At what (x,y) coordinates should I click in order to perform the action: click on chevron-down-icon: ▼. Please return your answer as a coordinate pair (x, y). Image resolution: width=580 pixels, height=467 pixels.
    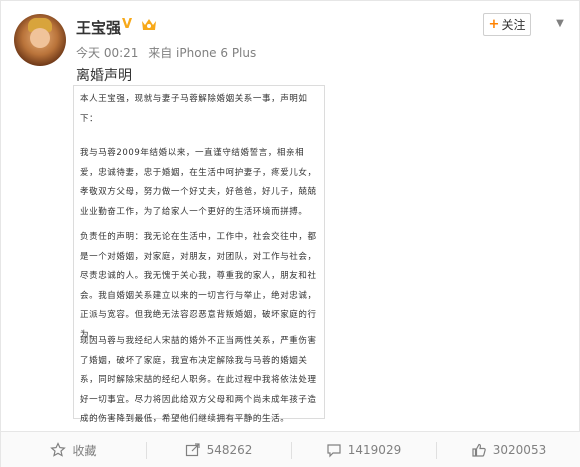
    Looking at the image, I should click on (560, 23).